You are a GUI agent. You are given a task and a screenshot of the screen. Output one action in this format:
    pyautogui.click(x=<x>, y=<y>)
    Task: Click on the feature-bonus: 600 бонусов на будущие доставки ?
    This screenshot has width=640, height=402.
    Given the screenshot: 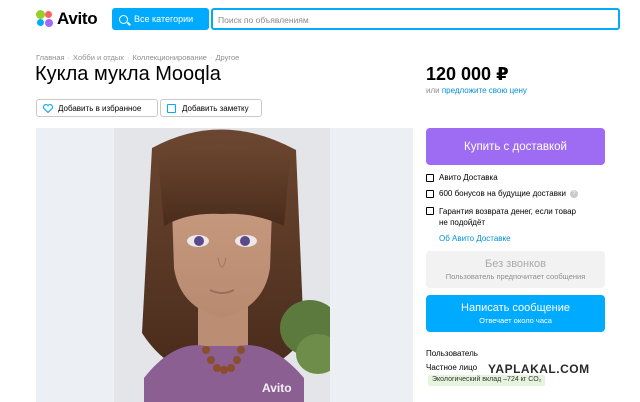 What is the action you would take?
    pyautogui.click(x=502, y=193)
    